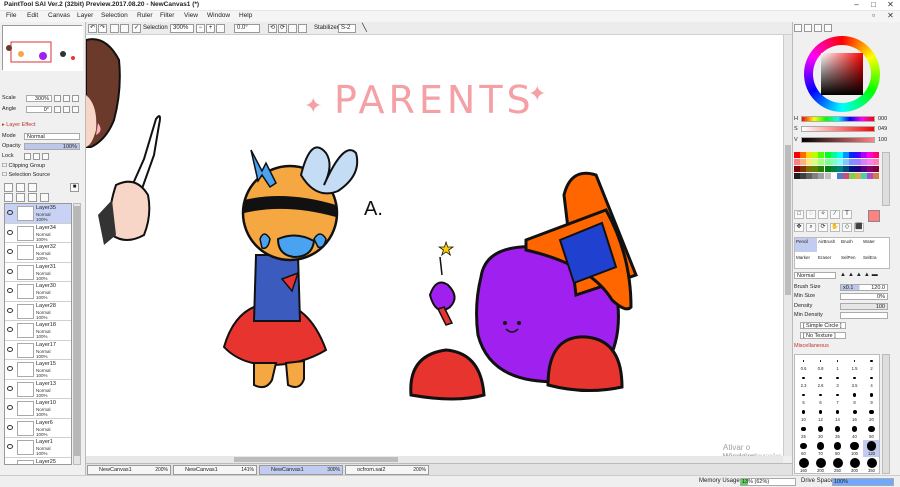 The width and height of the screenshot is (900, 487). Describe the element at coordinates (38, 370) in the screenshot. I see `layer-row: Layer15 Normal 100%` at that location.